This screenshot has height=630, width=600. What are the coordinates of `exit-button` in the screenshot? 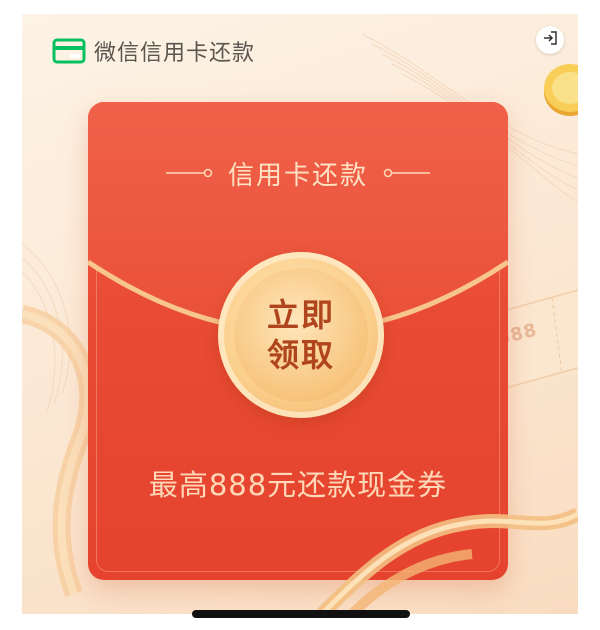 It's located at (550, 40).